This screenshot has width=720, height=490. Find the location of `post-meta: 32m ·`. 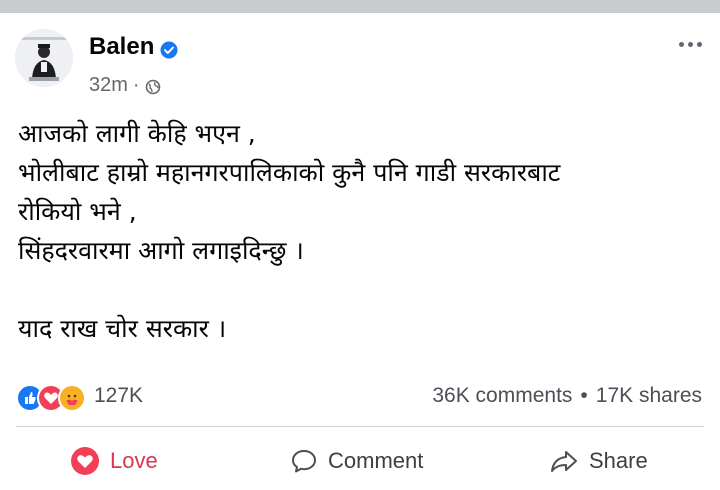

post-meta: 32m · is located at coordinates (125, 85).